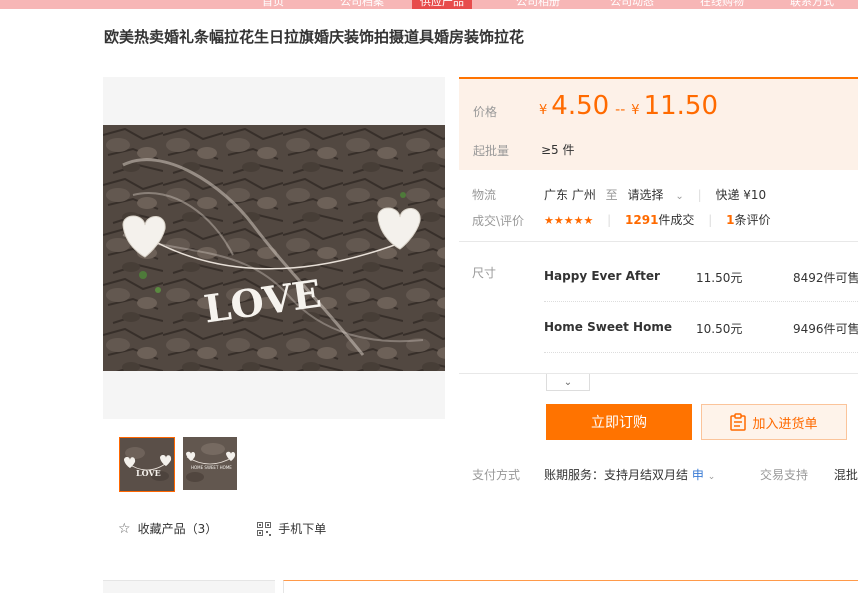 The height and width of the screenshot is (593, 858). I want to click on nav-tab-home: 首页, so click(273, 4).